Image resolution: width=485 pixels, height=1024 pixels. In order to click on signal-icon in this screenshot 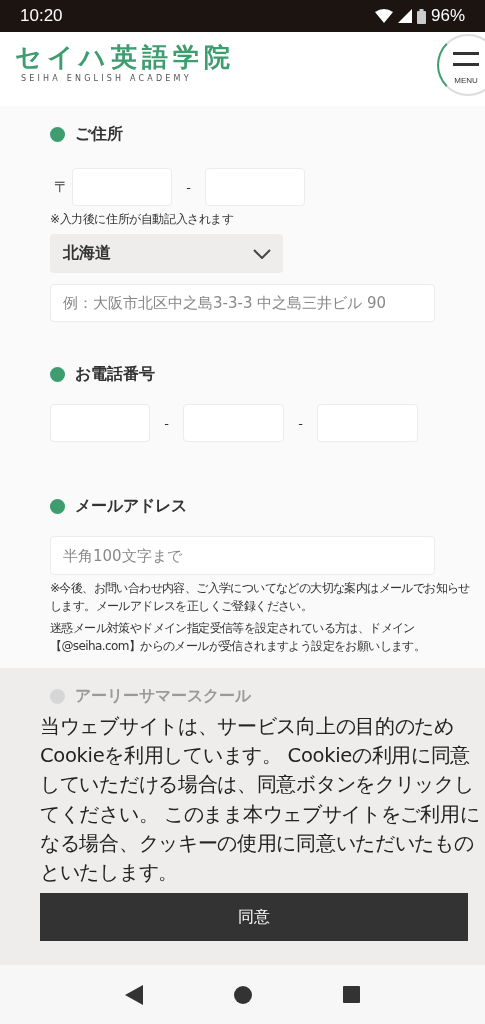, I will do `click(404, 16)`.